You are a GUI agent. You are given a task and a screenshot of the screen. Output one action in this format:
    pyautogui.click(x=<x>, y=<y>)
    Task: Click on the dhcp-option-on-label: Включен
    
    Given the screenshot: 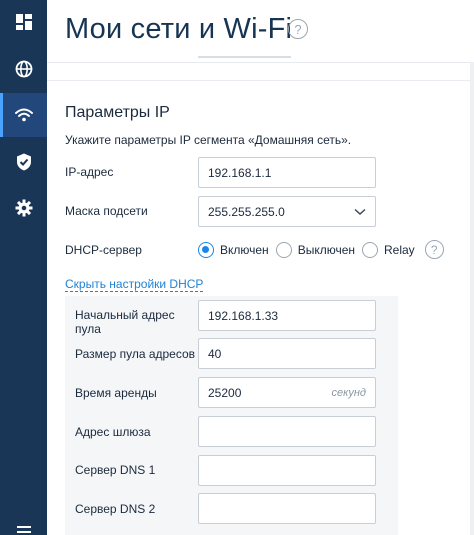 What is the action you would take?
    pyautogui.click(x=244, y=249)
    